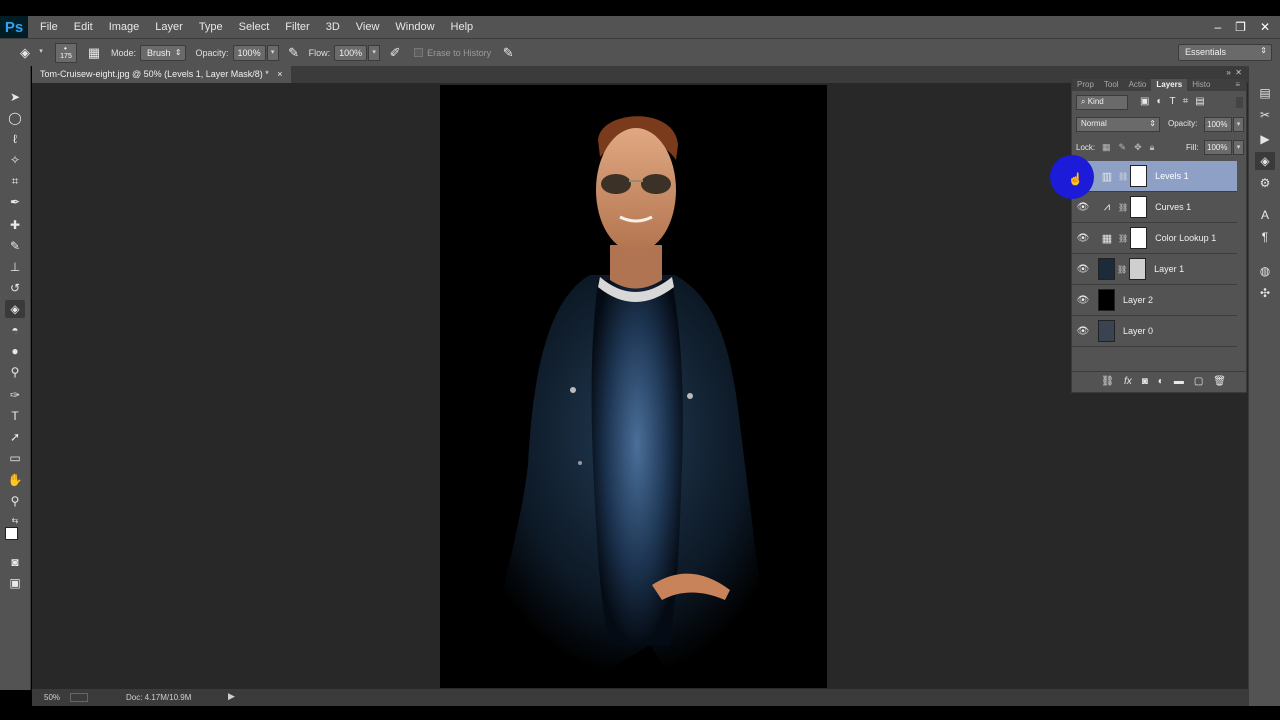 This screenshot has width=1280, height=720. What do you see at coordinates (272, 52) in the screenshot?
I see `opacity-slider-toggle: ▾` at bounding box center [272, 52].